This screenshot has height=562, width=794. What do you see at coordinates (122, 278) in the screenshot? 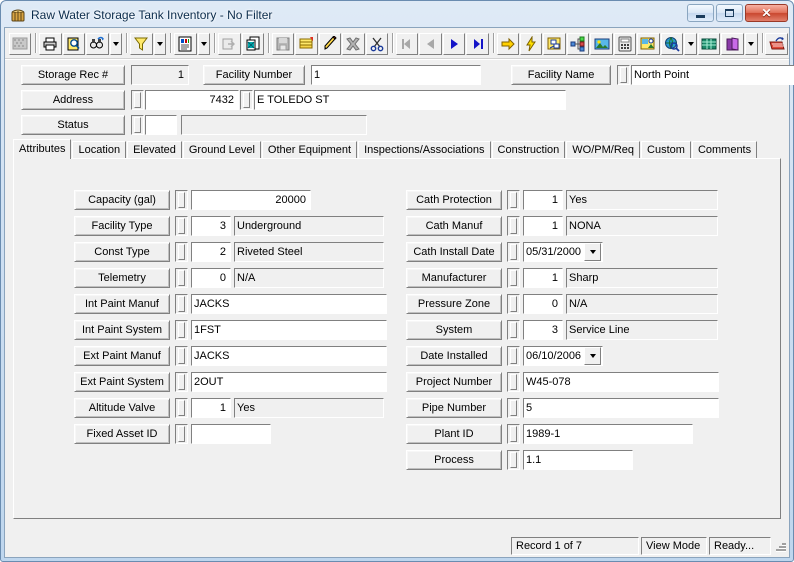
I see `telemetry-button: Telemetry` at bounding box center [122, 278].